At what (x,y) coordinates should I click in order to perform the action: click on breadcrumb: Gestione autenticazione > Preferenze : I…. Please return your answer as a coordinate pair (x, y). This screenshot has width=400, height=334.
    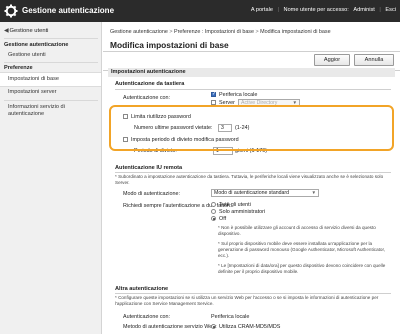
    Looking at the image, I should click on (220, 32).